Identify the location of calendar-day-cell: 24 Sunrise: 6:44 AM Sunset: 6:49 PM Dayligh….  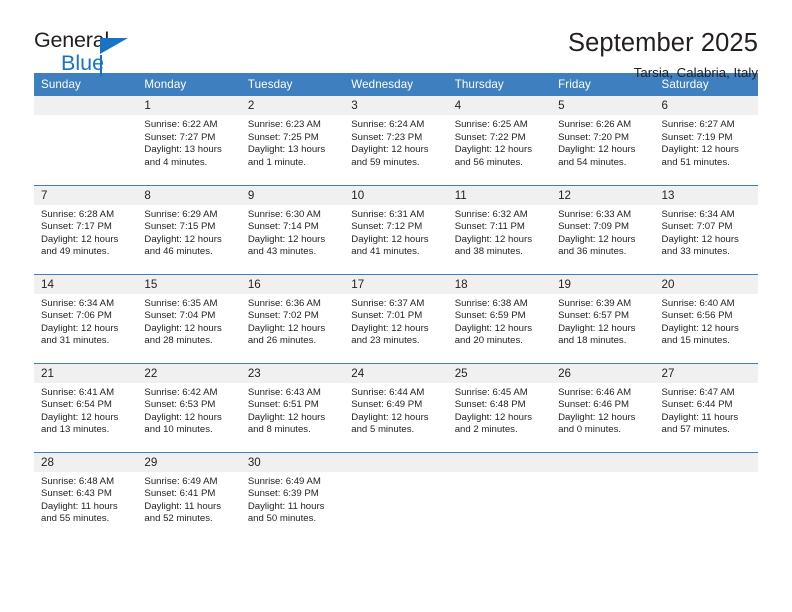
(396, 407).